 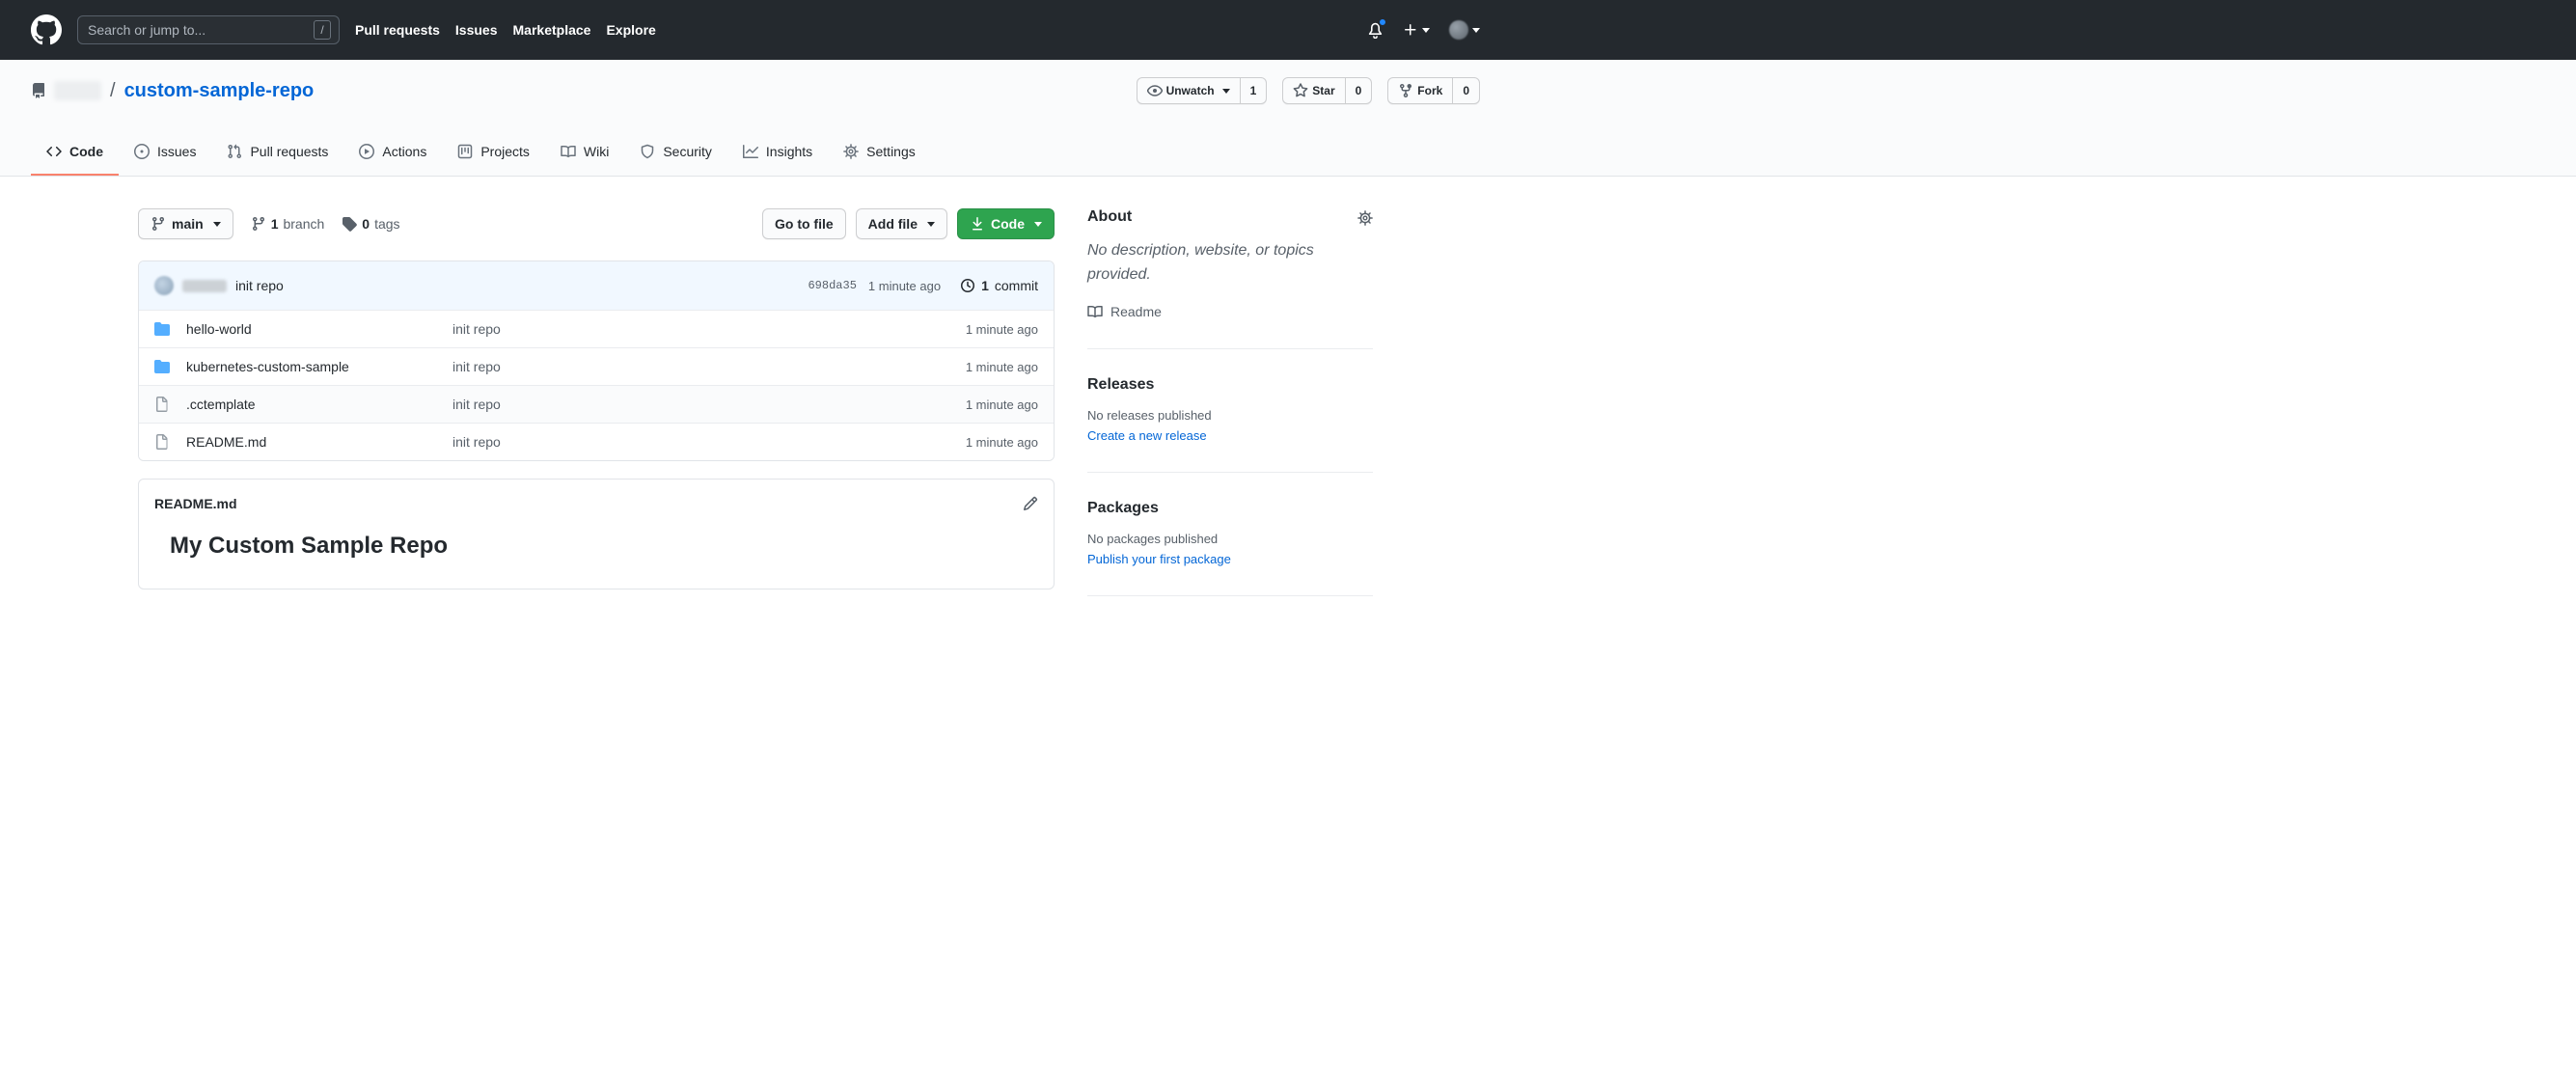 I want to click on tab-wiki: Wiki, so click(x=584, y=152).